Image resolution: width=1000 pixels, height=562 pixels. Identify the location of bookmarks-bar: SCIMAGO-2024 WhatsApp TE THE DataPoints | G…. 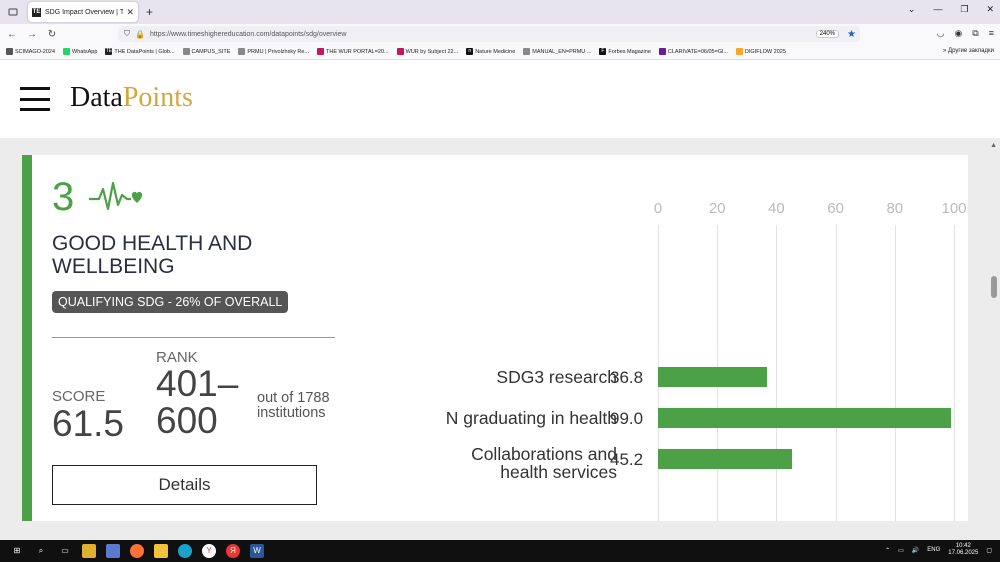
(500, 52).